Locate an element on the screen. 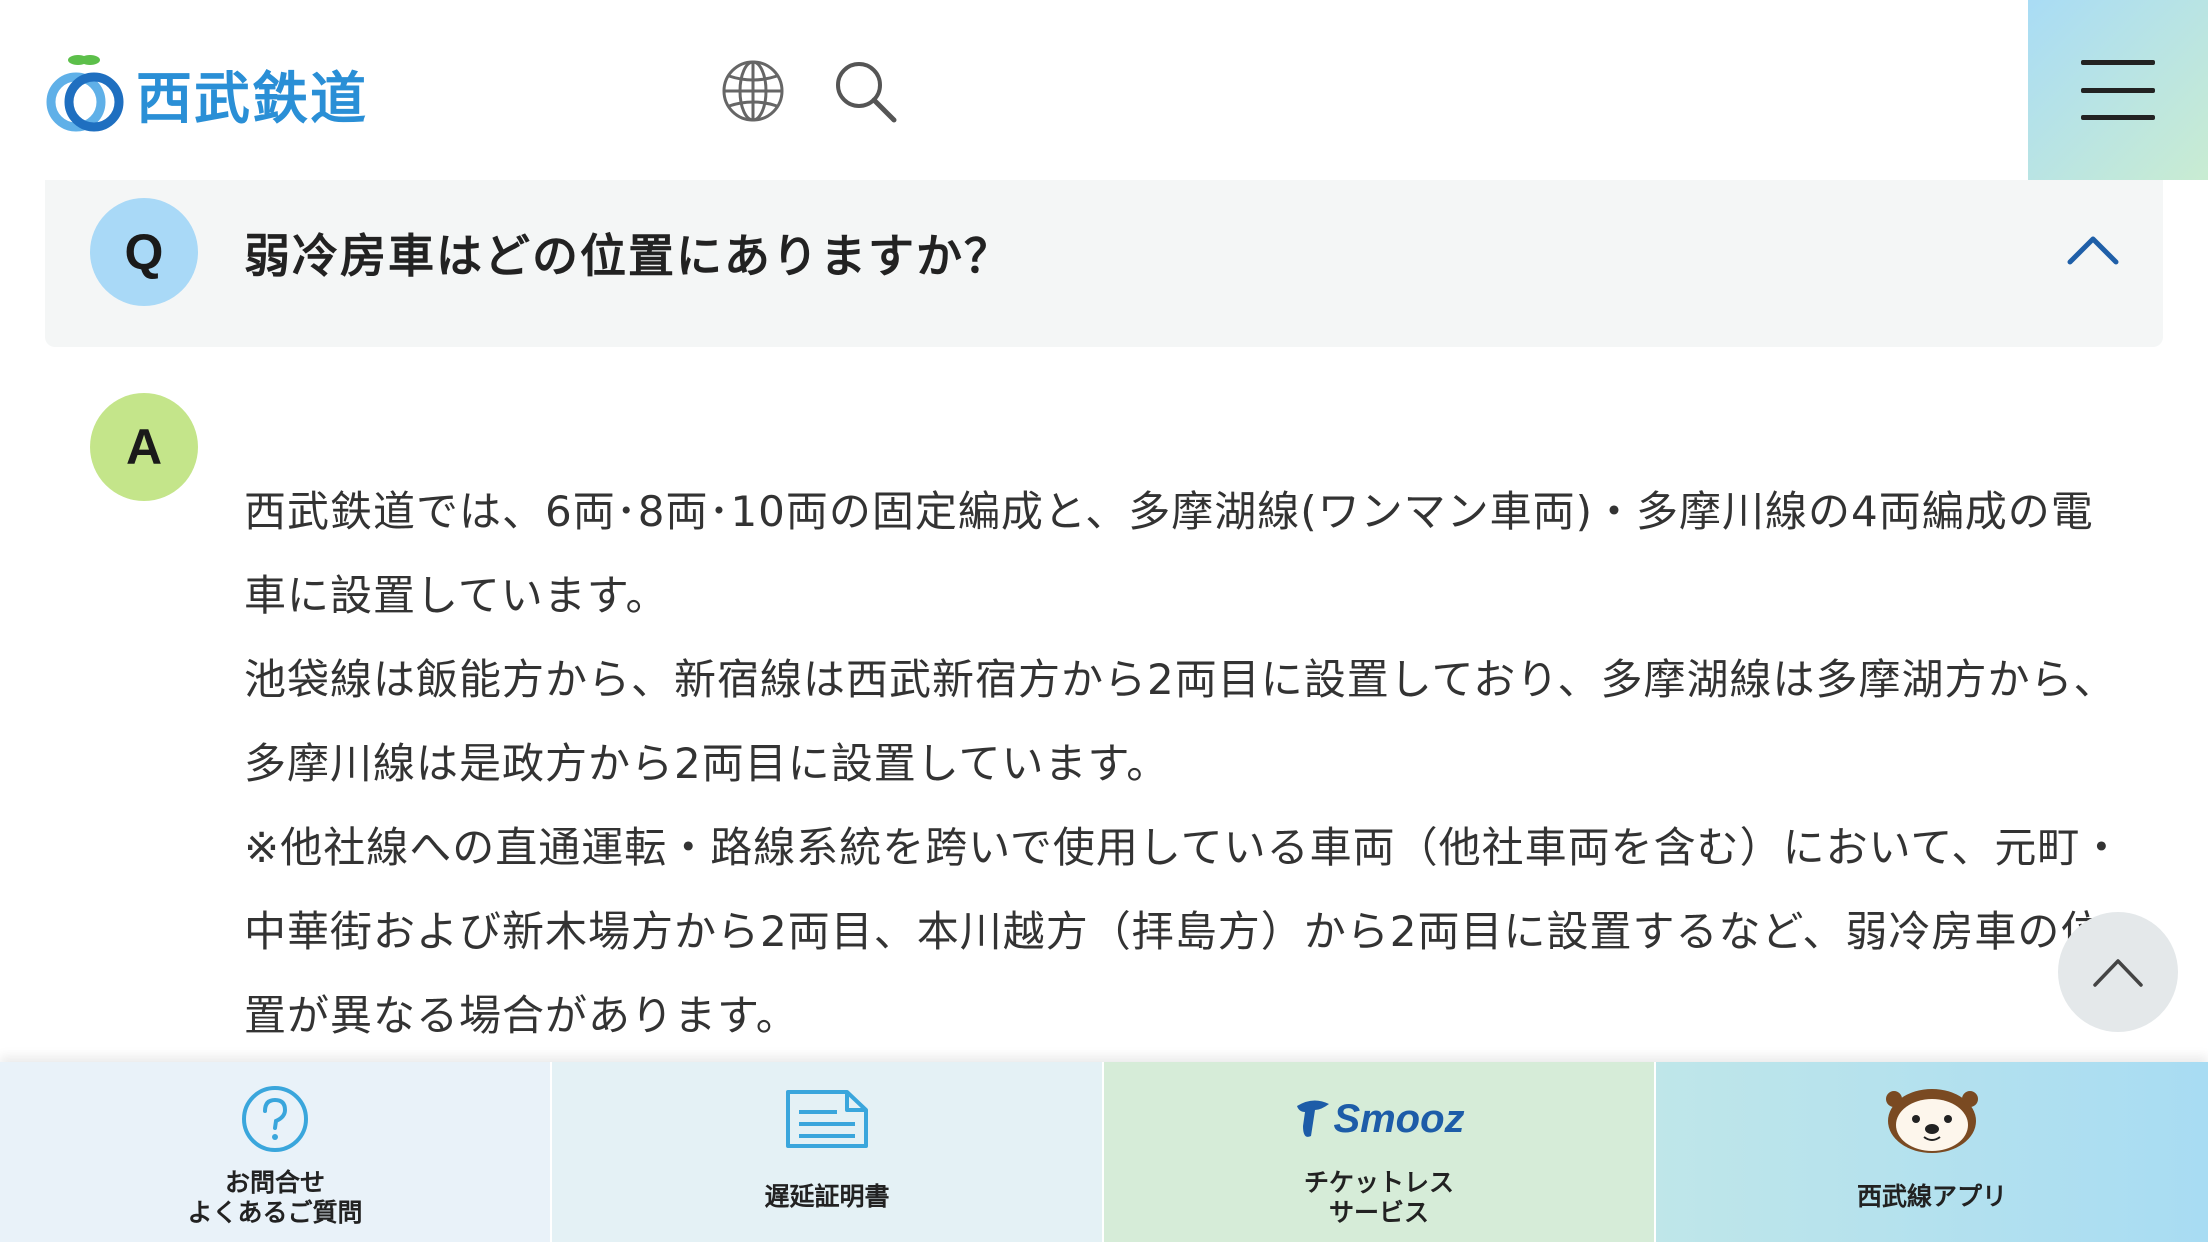 This screenshot has height=1242, width=2208. scroll-to-top-button is located at coordinates (2118, 972).